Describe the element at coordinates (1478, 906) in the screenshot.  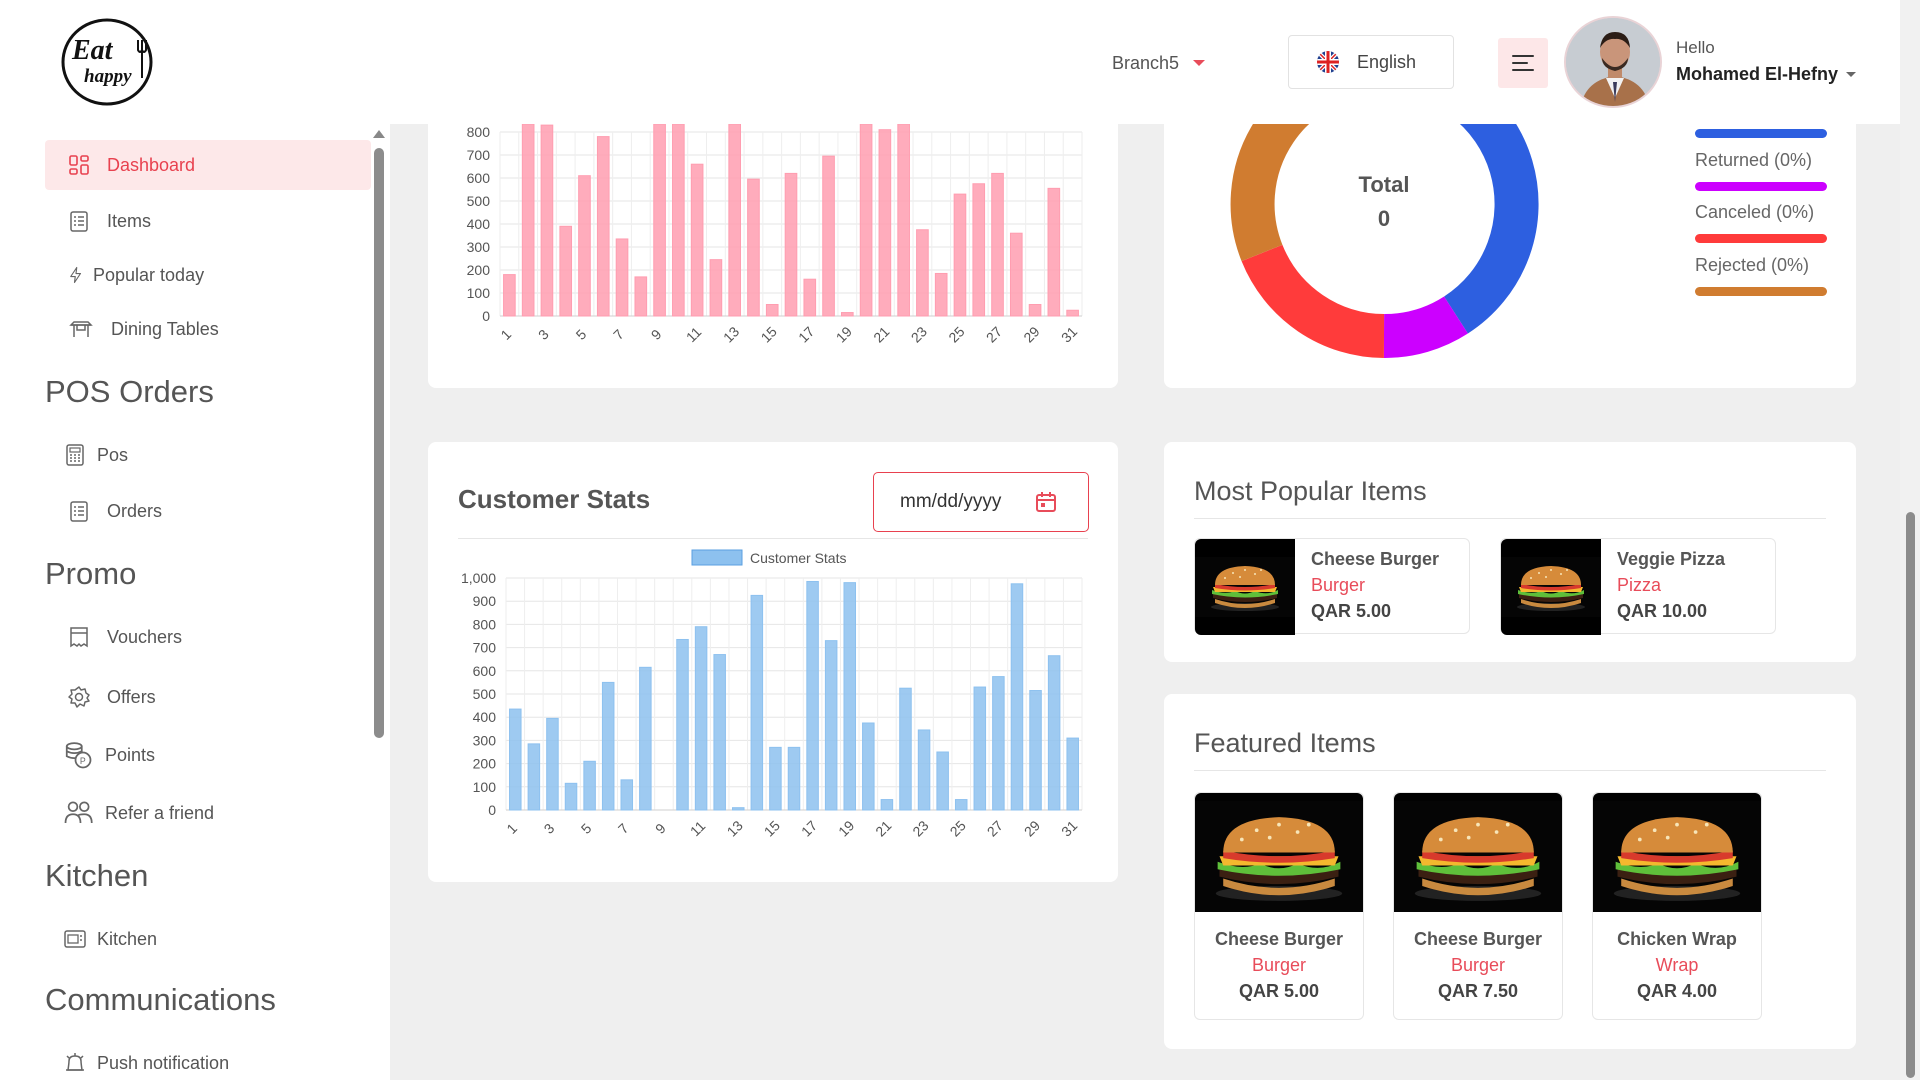
I see `featured-item-card: Cheese Burger Burger QAR 7.50` at that location.